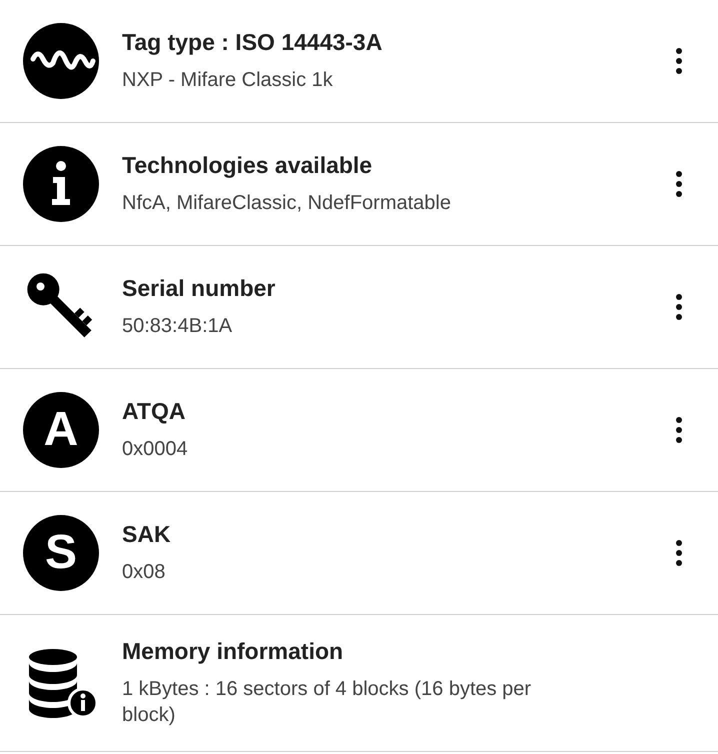 Image resolution: width=718 pixels, height=754 pixels. I want to click on item-value: 50:83:4B:1A, so click(178, 326).